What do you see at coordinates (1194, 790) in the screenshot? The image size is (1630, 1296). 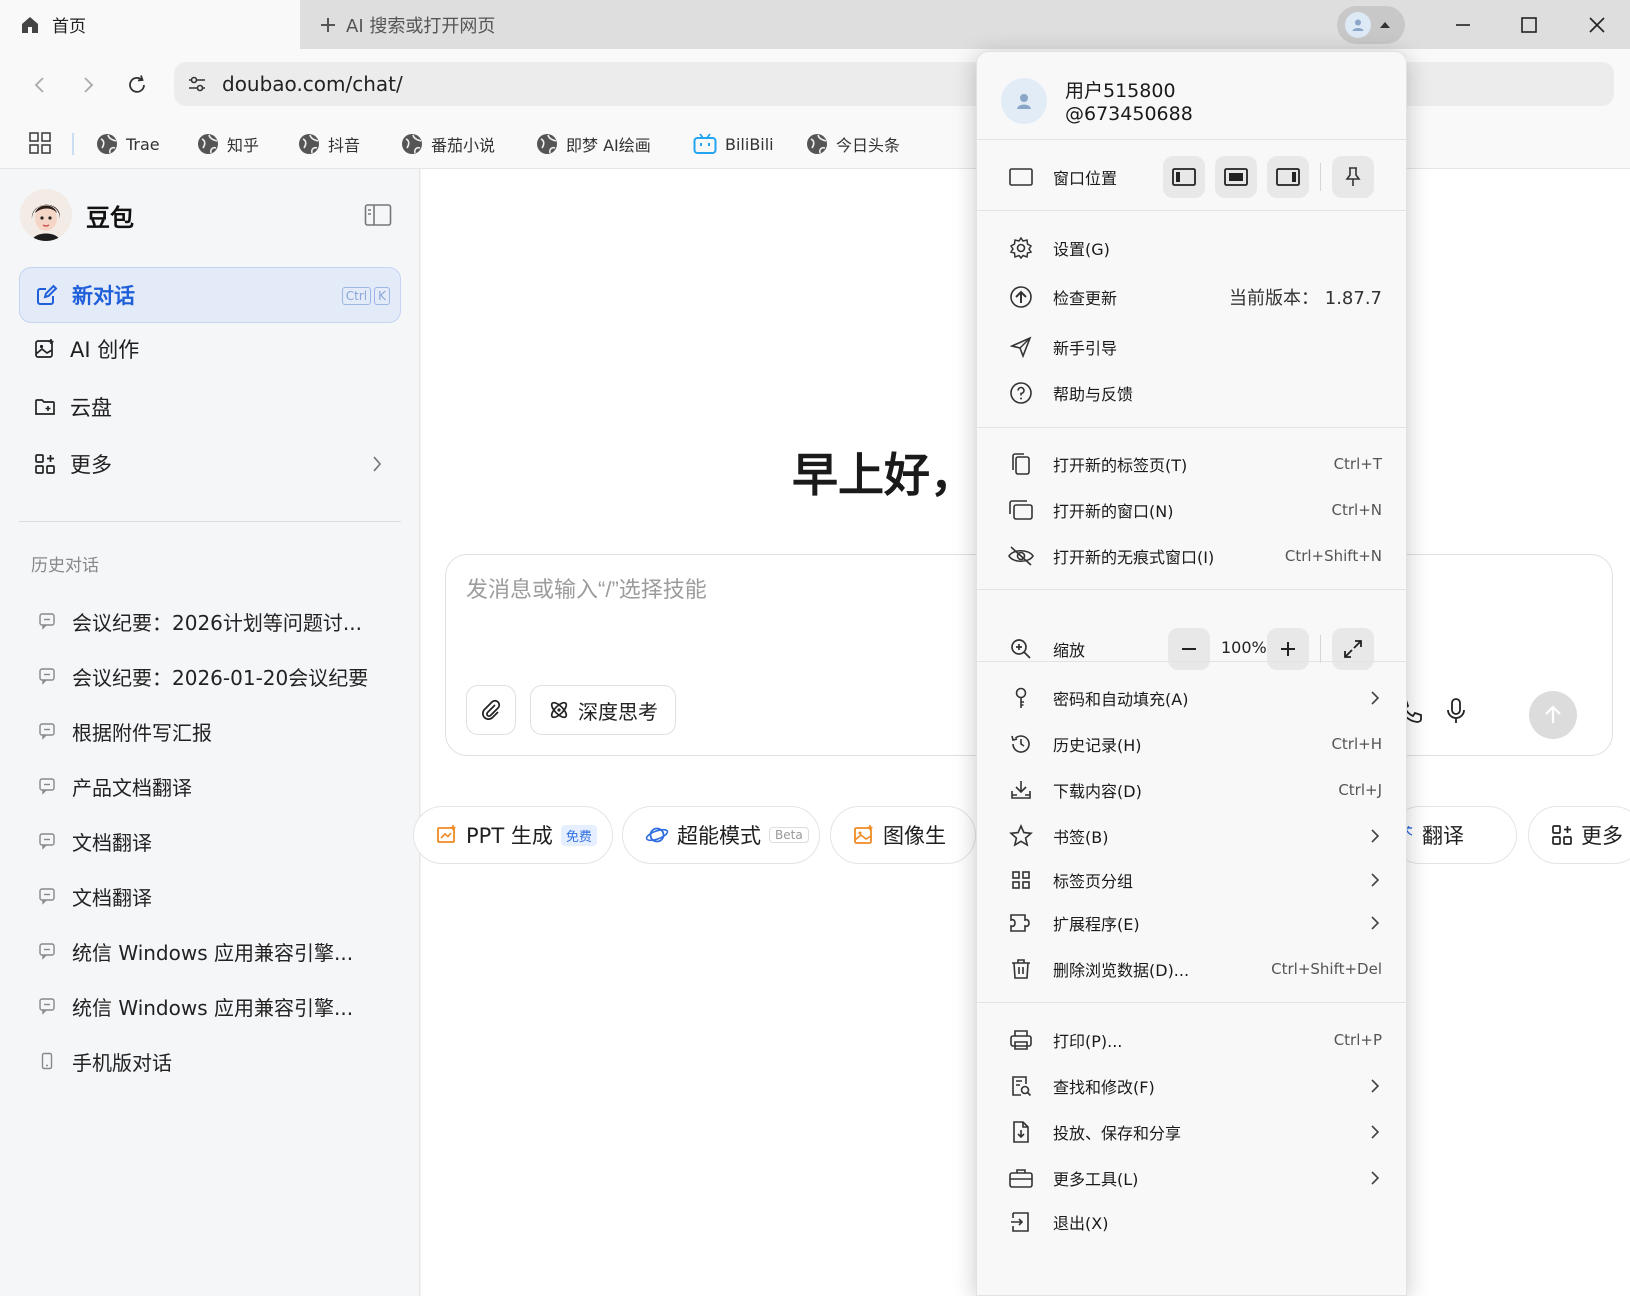 I see `menu-downloads: 下载内容(D) Ctrl+J` at bounding box center [1194, 790].